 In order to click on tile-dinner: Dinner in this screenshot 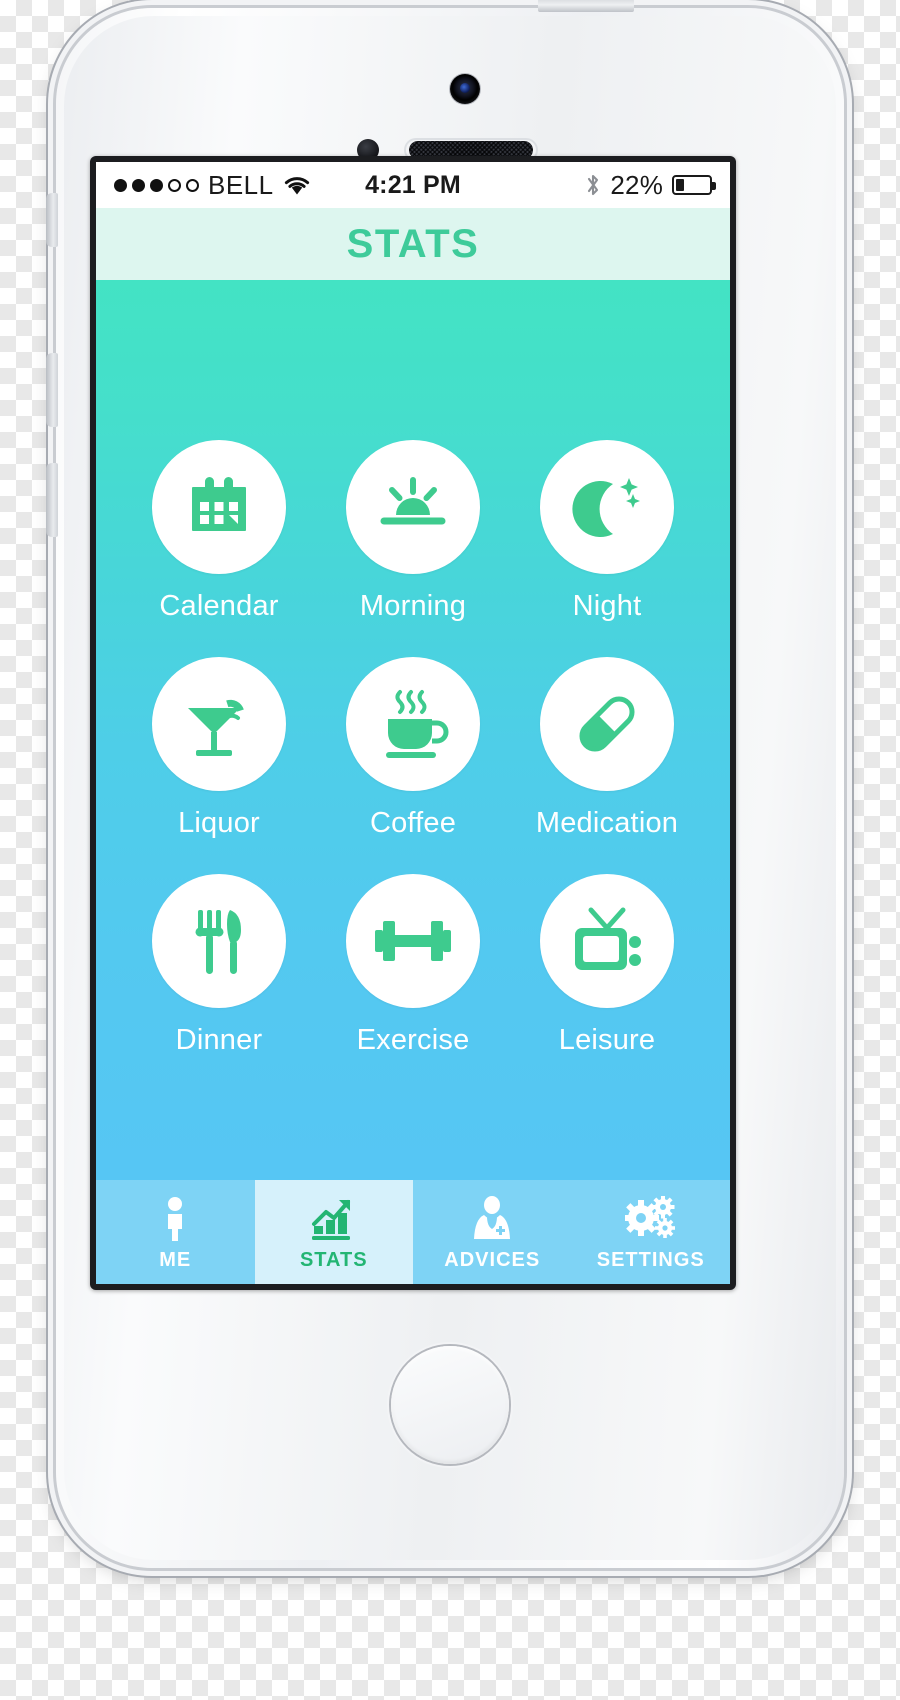, I will do `click(219, 965)`.